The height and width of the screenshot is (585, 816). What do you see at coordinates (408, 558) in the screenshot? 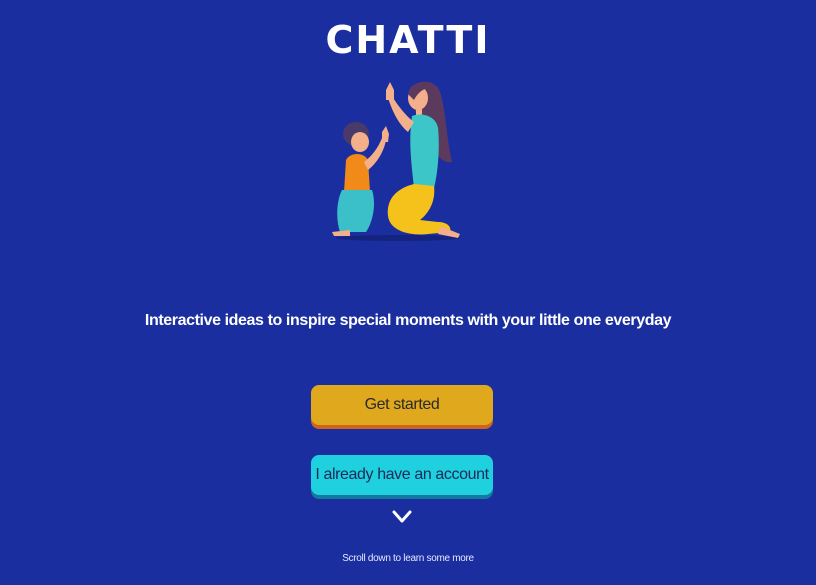
I see `scroll-hint: Scroll down to learn some more` at bounding box center [408, 558].